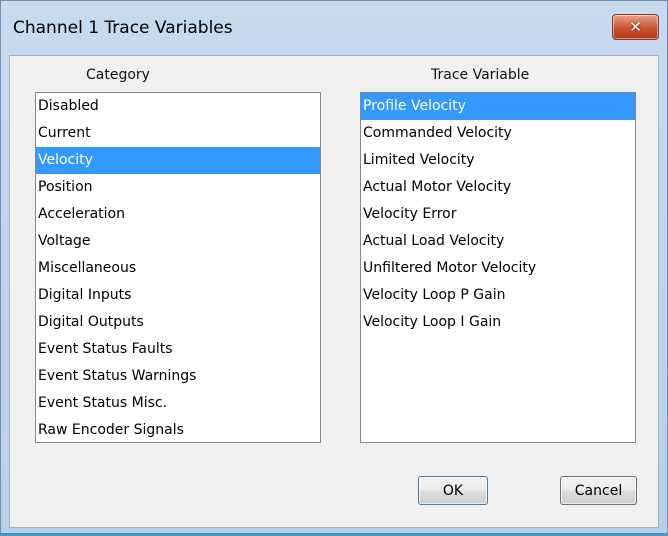 This screenshot has width=668, height=536. What do you see at coordinates (178, 133) in the screenshot?
I see `category-list-item: Current` at bounding box center [178, 133].